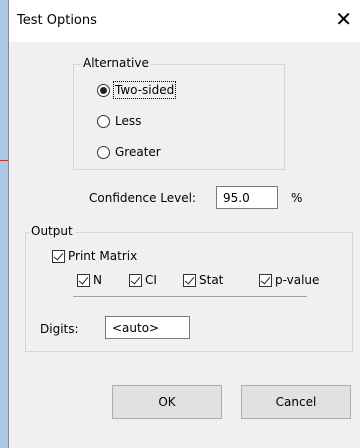 The image size is (360, 448). Describe the element at coordinates (297, 198) in the screenshot. I see `confidence-unit: %` at that location.